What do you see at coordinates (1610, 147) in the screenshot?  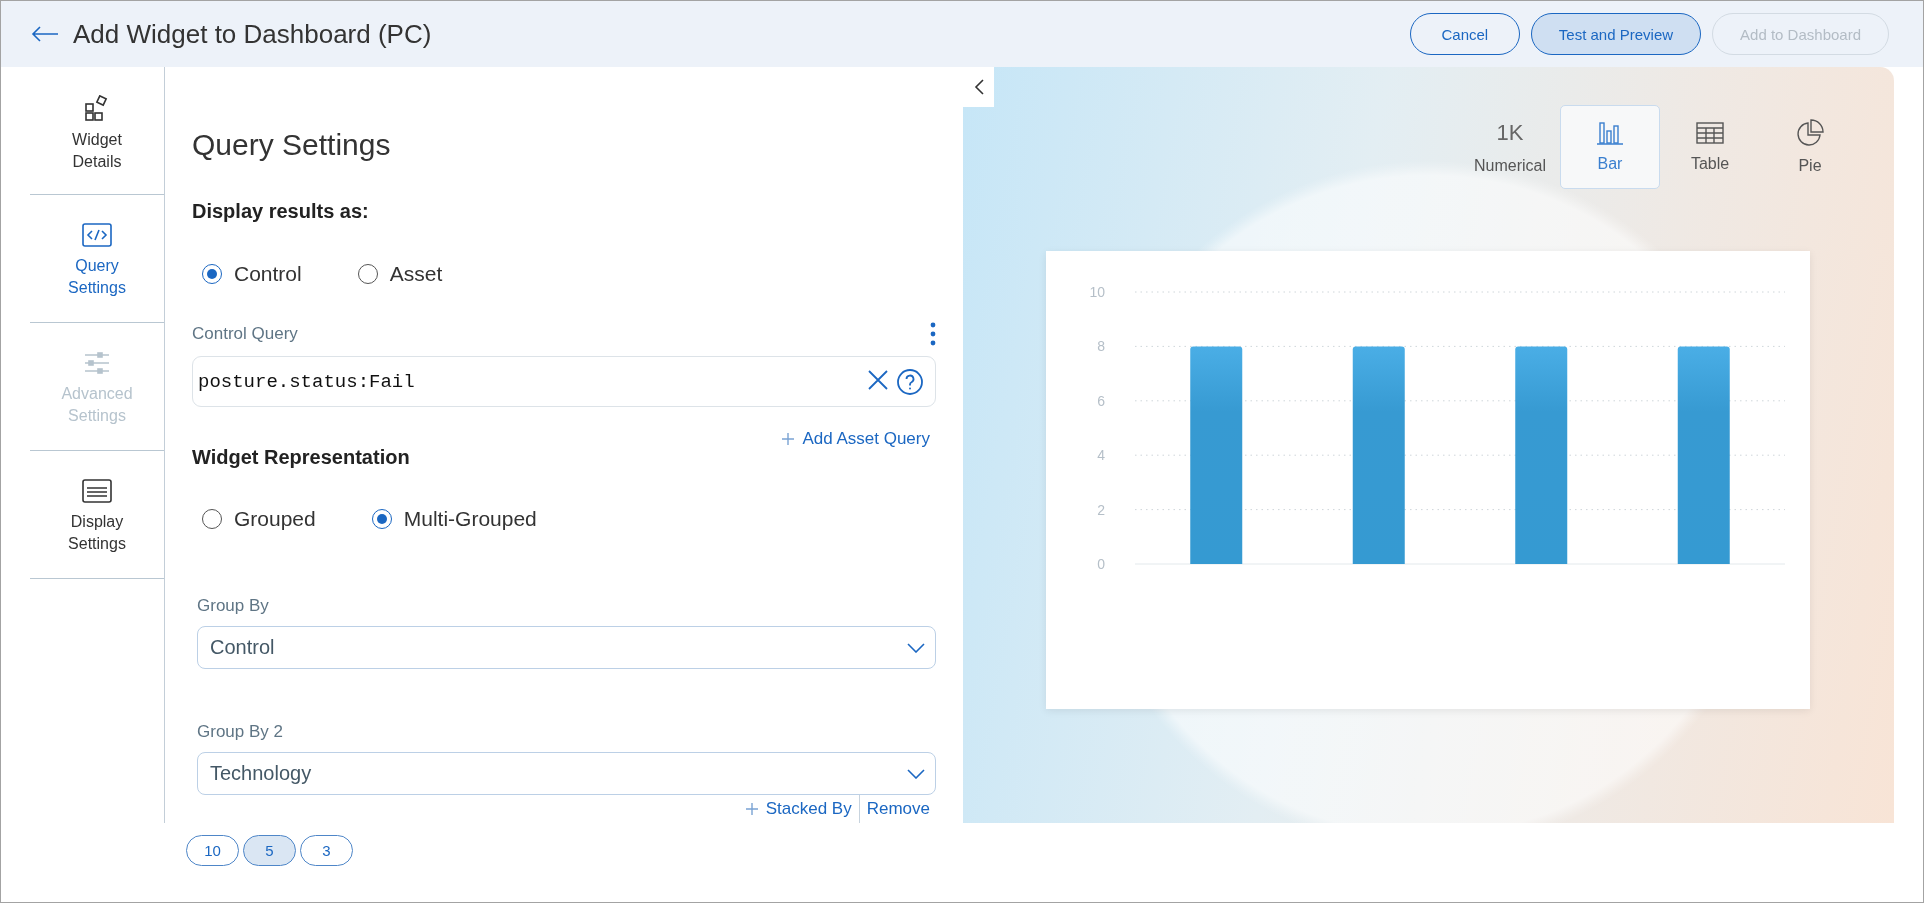 I see `chart-type-tab: Bar` at bounding box center [1610, 147].